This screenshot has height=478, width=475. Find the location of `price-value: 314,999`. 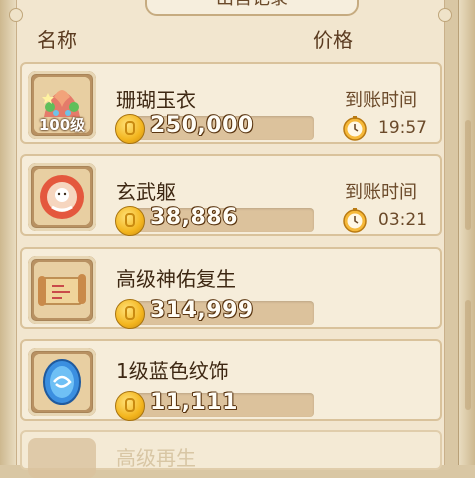

price-value: 314,999 is located at coordinates (202, 310).